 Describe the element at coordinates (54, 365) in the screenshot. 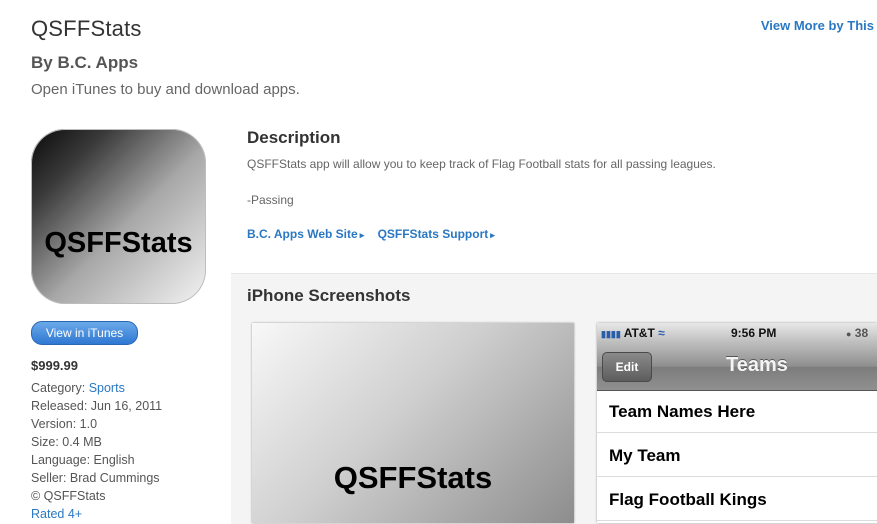

I see `app-price: $999.99` at that location.